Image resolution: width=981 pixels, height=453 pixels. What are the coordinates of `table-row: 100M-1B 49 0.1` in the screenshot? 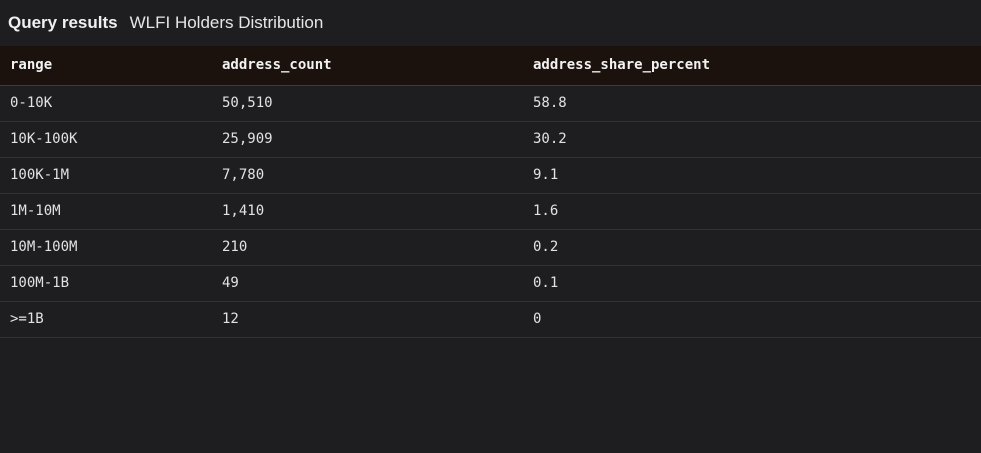 It's located at (490, 283).